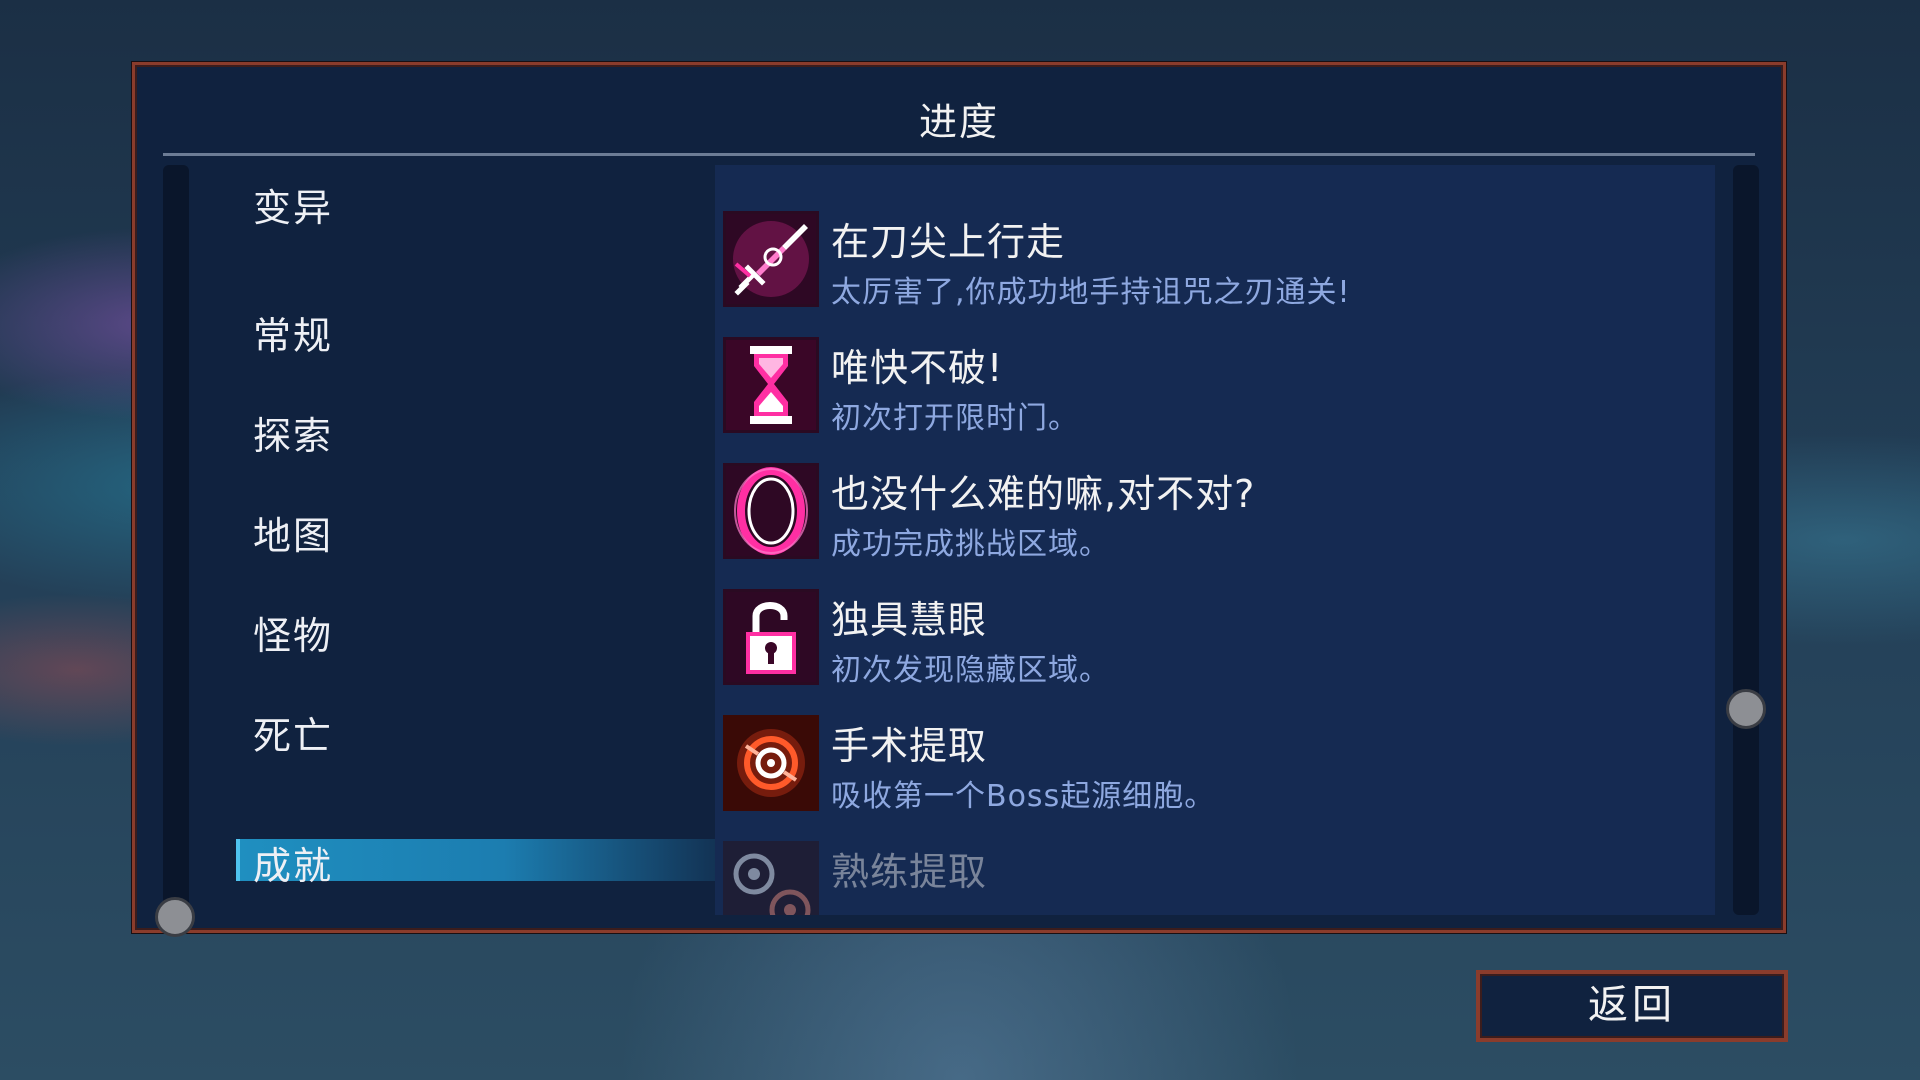 The image size is (1920, 1080). Describe the element at coordinates (175, 917) in the screenshot. I see `category-scroll-knob` at that location.